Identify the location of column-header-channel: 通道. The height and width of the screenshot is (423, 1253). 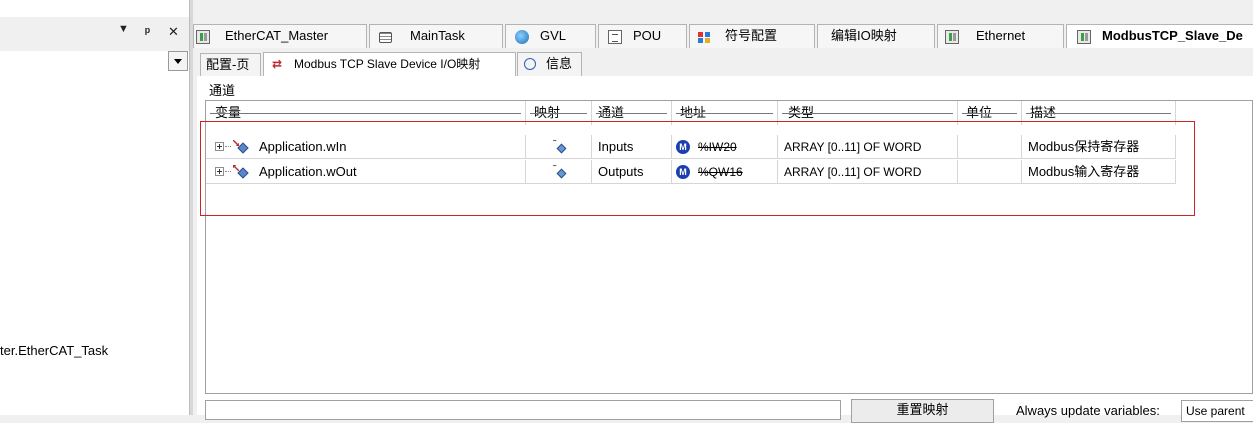
(632, 113).